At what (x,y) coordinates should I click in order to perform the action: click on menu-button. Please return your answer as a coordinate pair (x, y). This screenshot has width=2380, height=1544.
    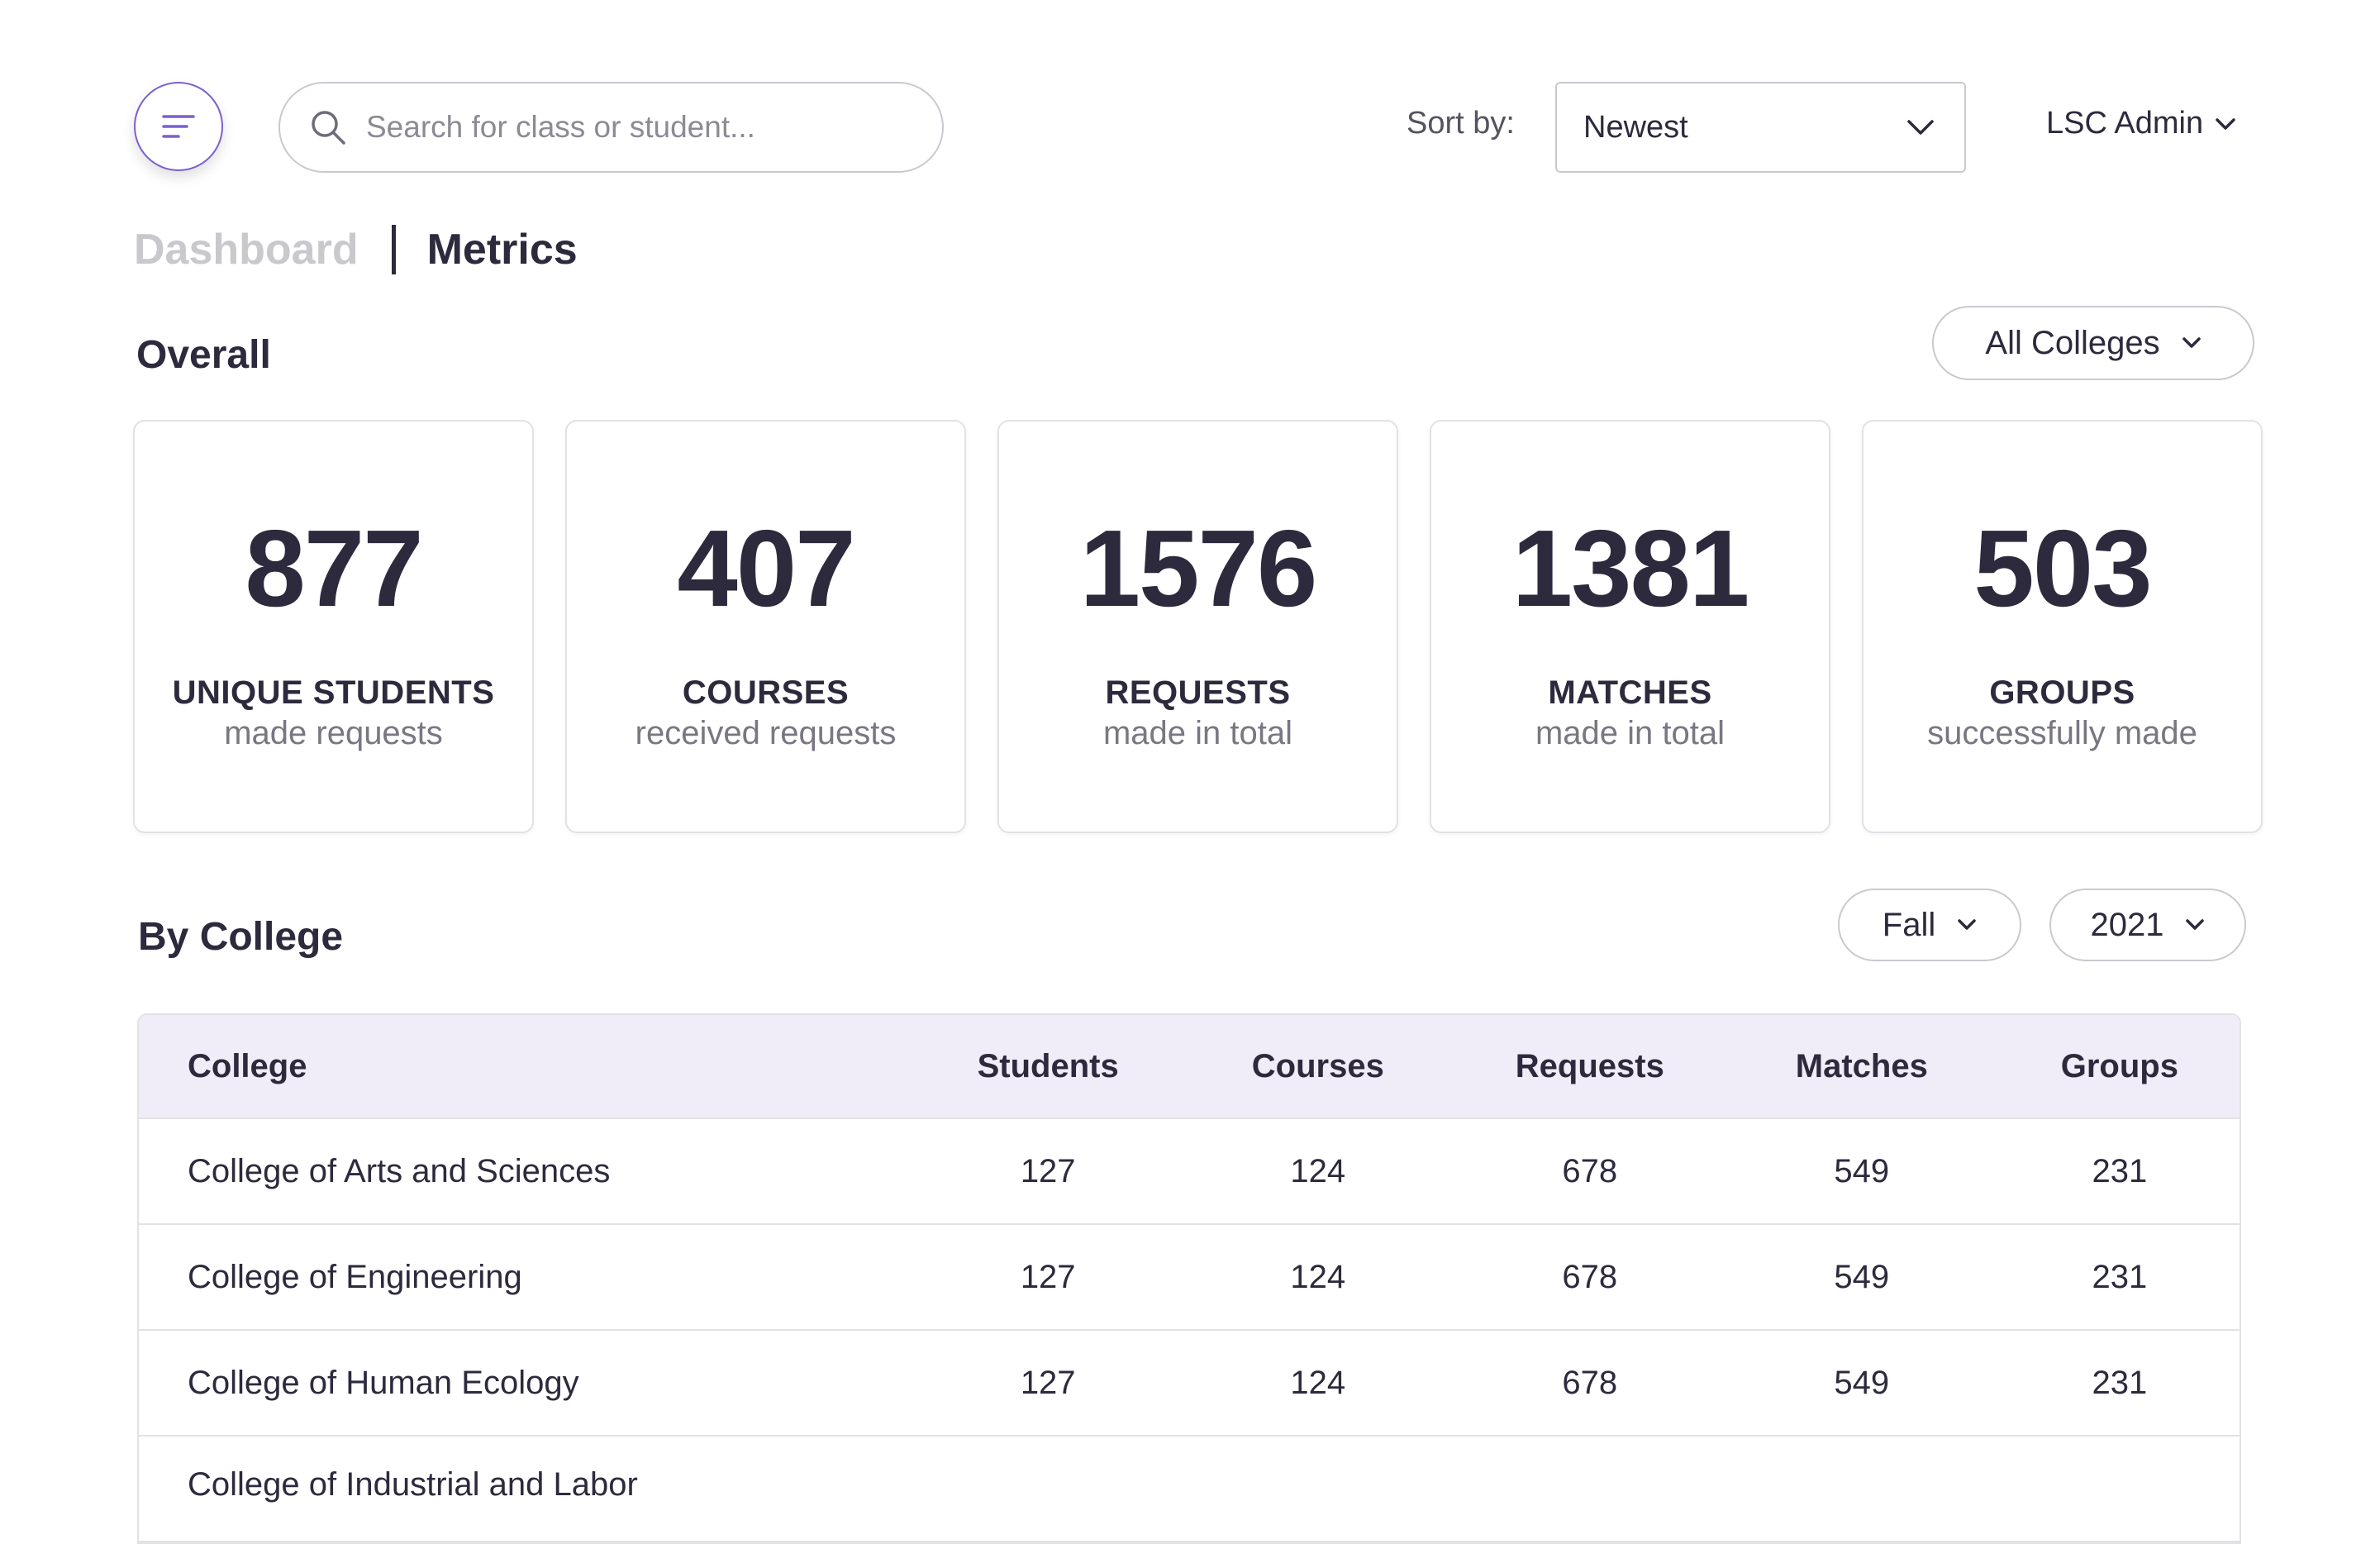
    Looking at the image, I should click on (178, 126).